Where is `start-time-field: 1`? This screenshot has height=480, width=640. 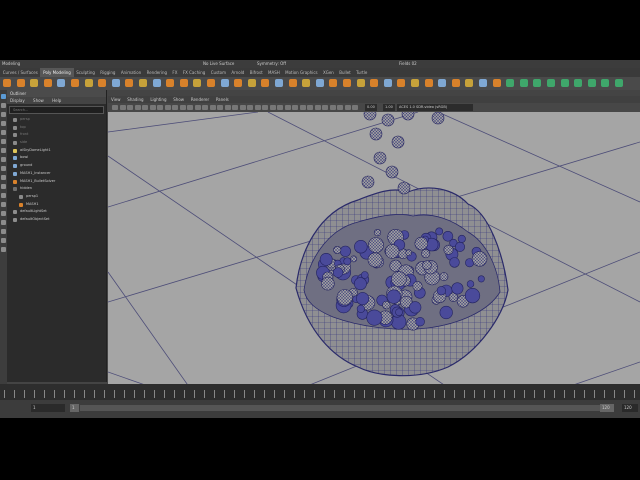
start-time-field: 1 is located at coordinates (48, 408).